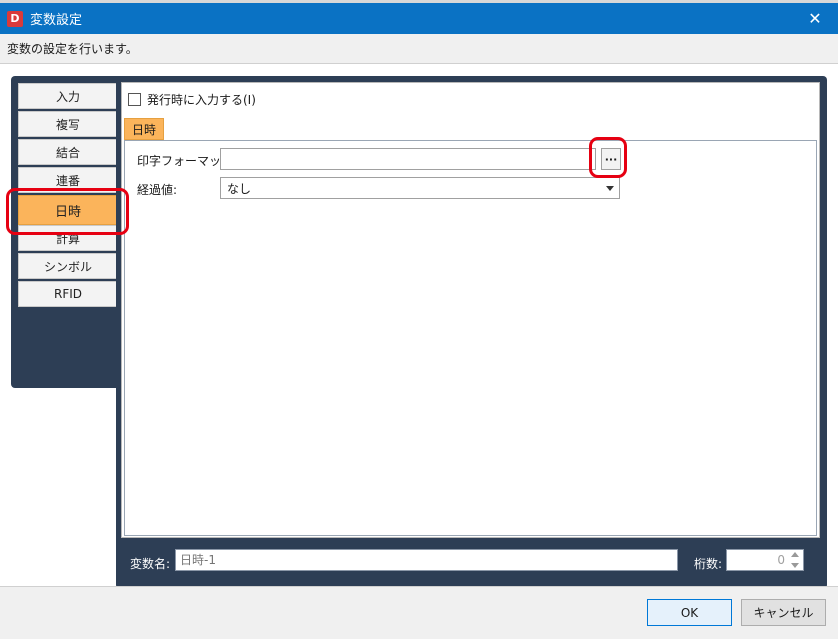 This screenshot has width=838, height=639. I want to click on cancel-button: キャンセル, so click(783, 612).